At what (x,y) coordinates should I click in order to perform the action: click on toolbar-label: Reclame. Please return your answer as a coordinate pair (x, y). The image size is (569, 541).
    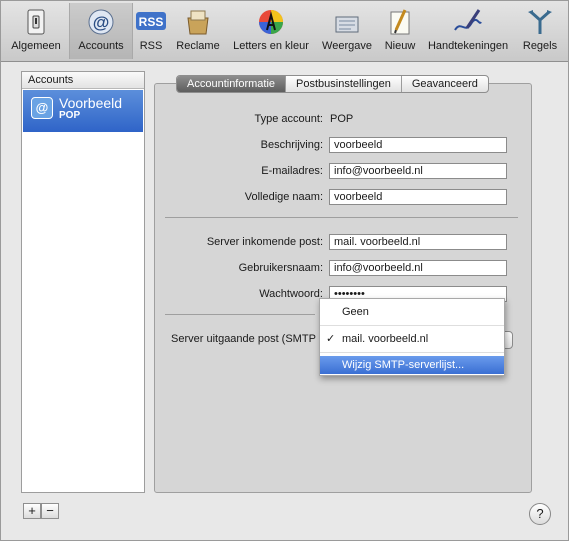
    Looking at the image, I should click on (198, 46).